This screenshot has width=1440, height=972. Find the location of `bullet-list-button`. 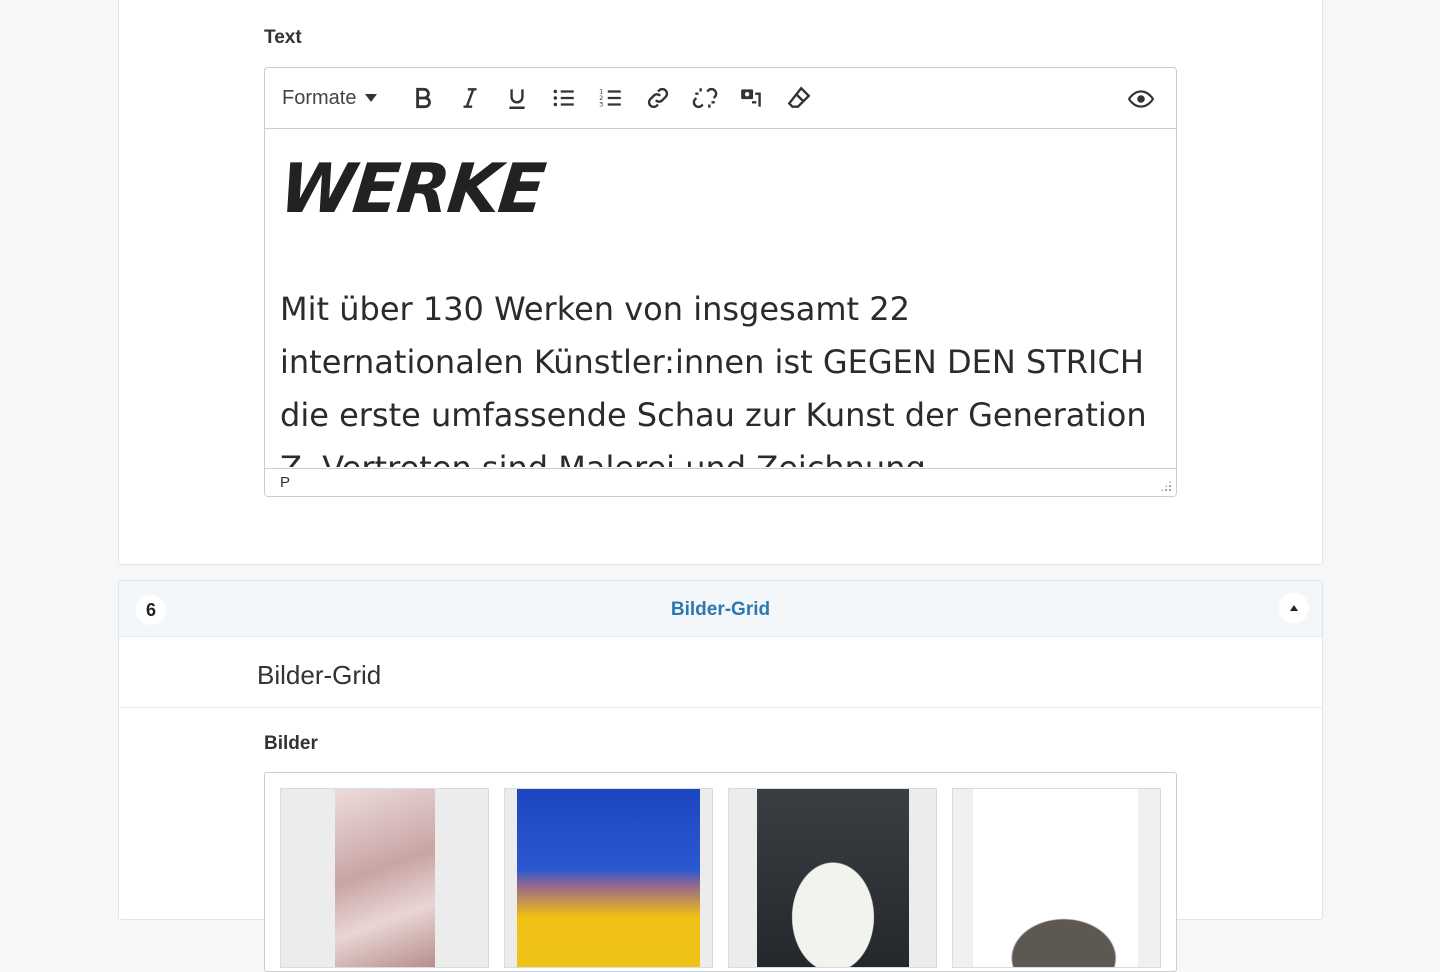

bullet-list-button is located at coordinates (563, 98).